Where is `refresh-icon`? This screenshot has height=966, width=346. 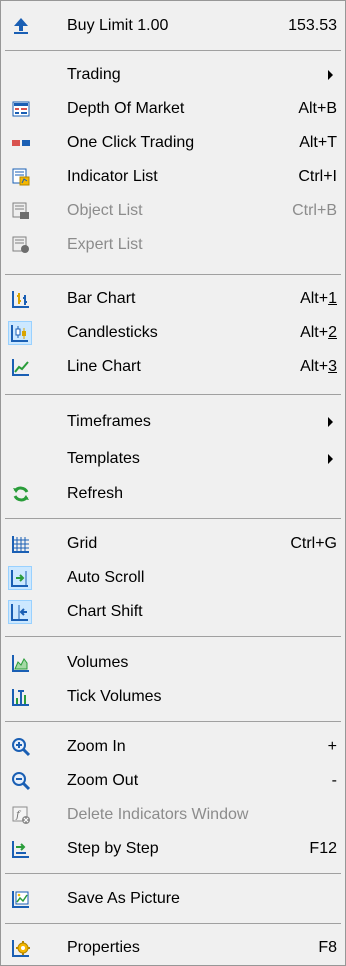
refresh-icon is located at coordinates (21, 494).